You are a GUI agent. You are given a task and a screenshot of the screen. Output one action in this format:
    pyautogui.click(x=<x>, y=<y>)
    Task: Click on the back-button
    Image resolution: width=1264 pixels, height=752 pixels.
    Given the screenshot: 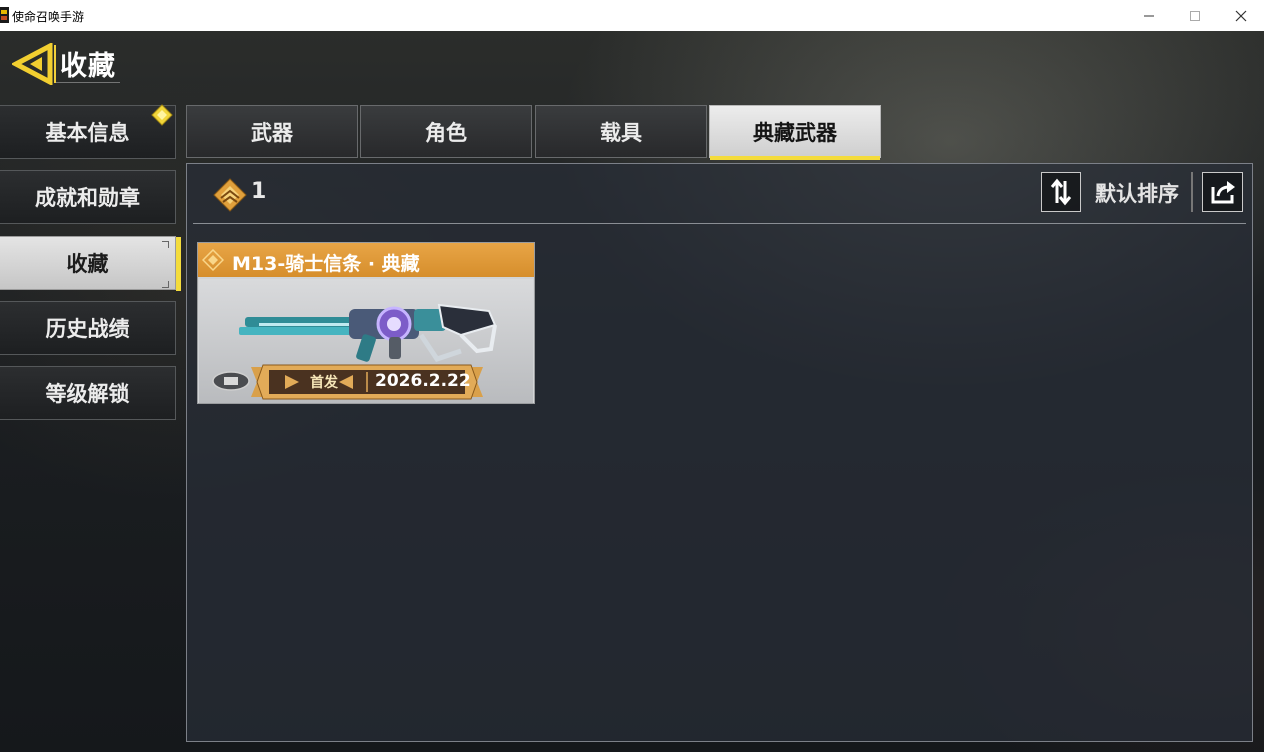 What is the action you would take?
    pyautogui.click(x=33, y=64)
    